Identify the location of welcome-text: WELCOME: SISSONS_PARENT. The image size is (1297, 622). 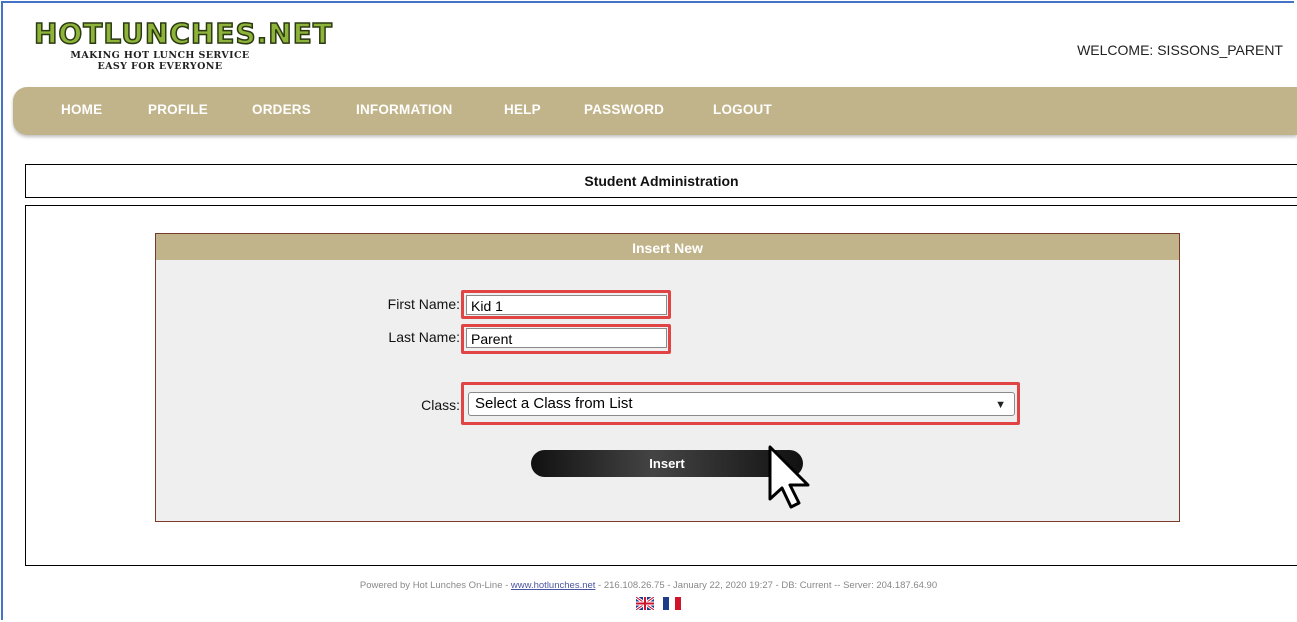
(1180, 50).